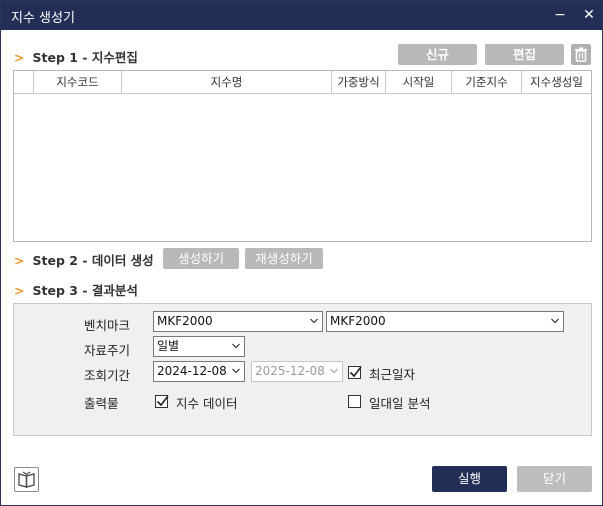  I want to click on index-data-label: 지수 데이터, so click(207, 403).